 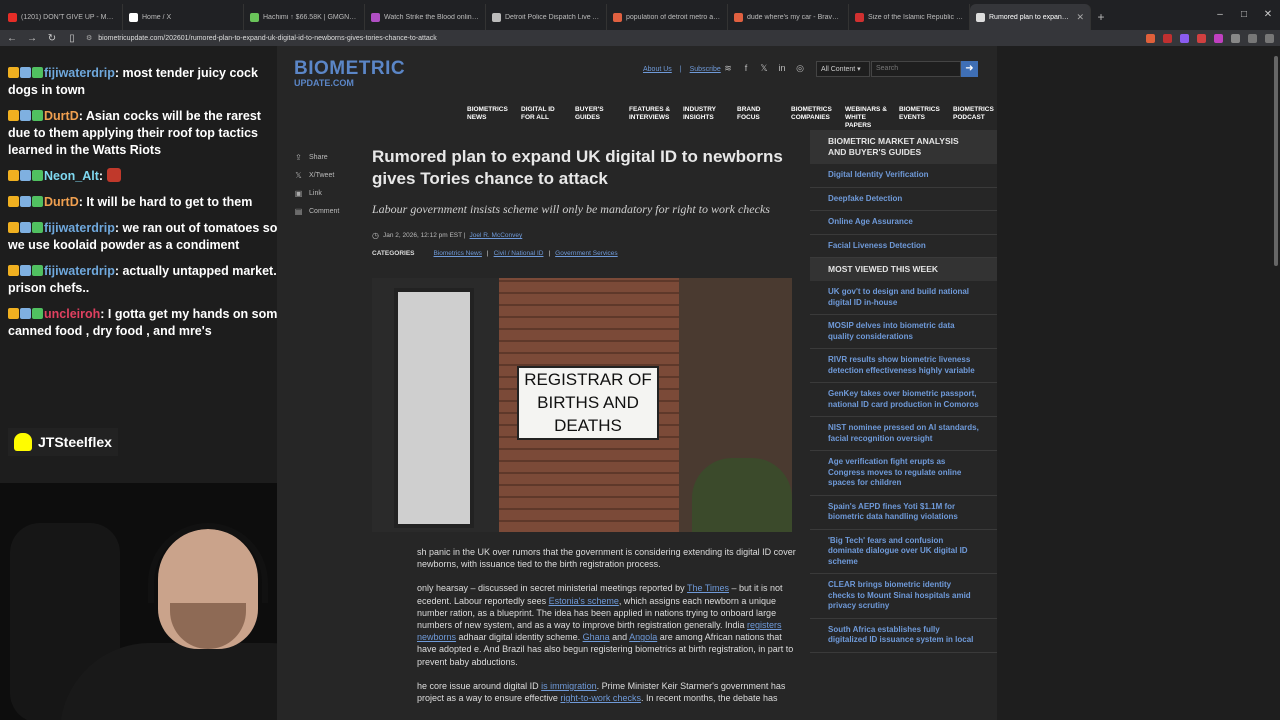 I want to click on new-tab-button: +, so click(x=1101, y=17).